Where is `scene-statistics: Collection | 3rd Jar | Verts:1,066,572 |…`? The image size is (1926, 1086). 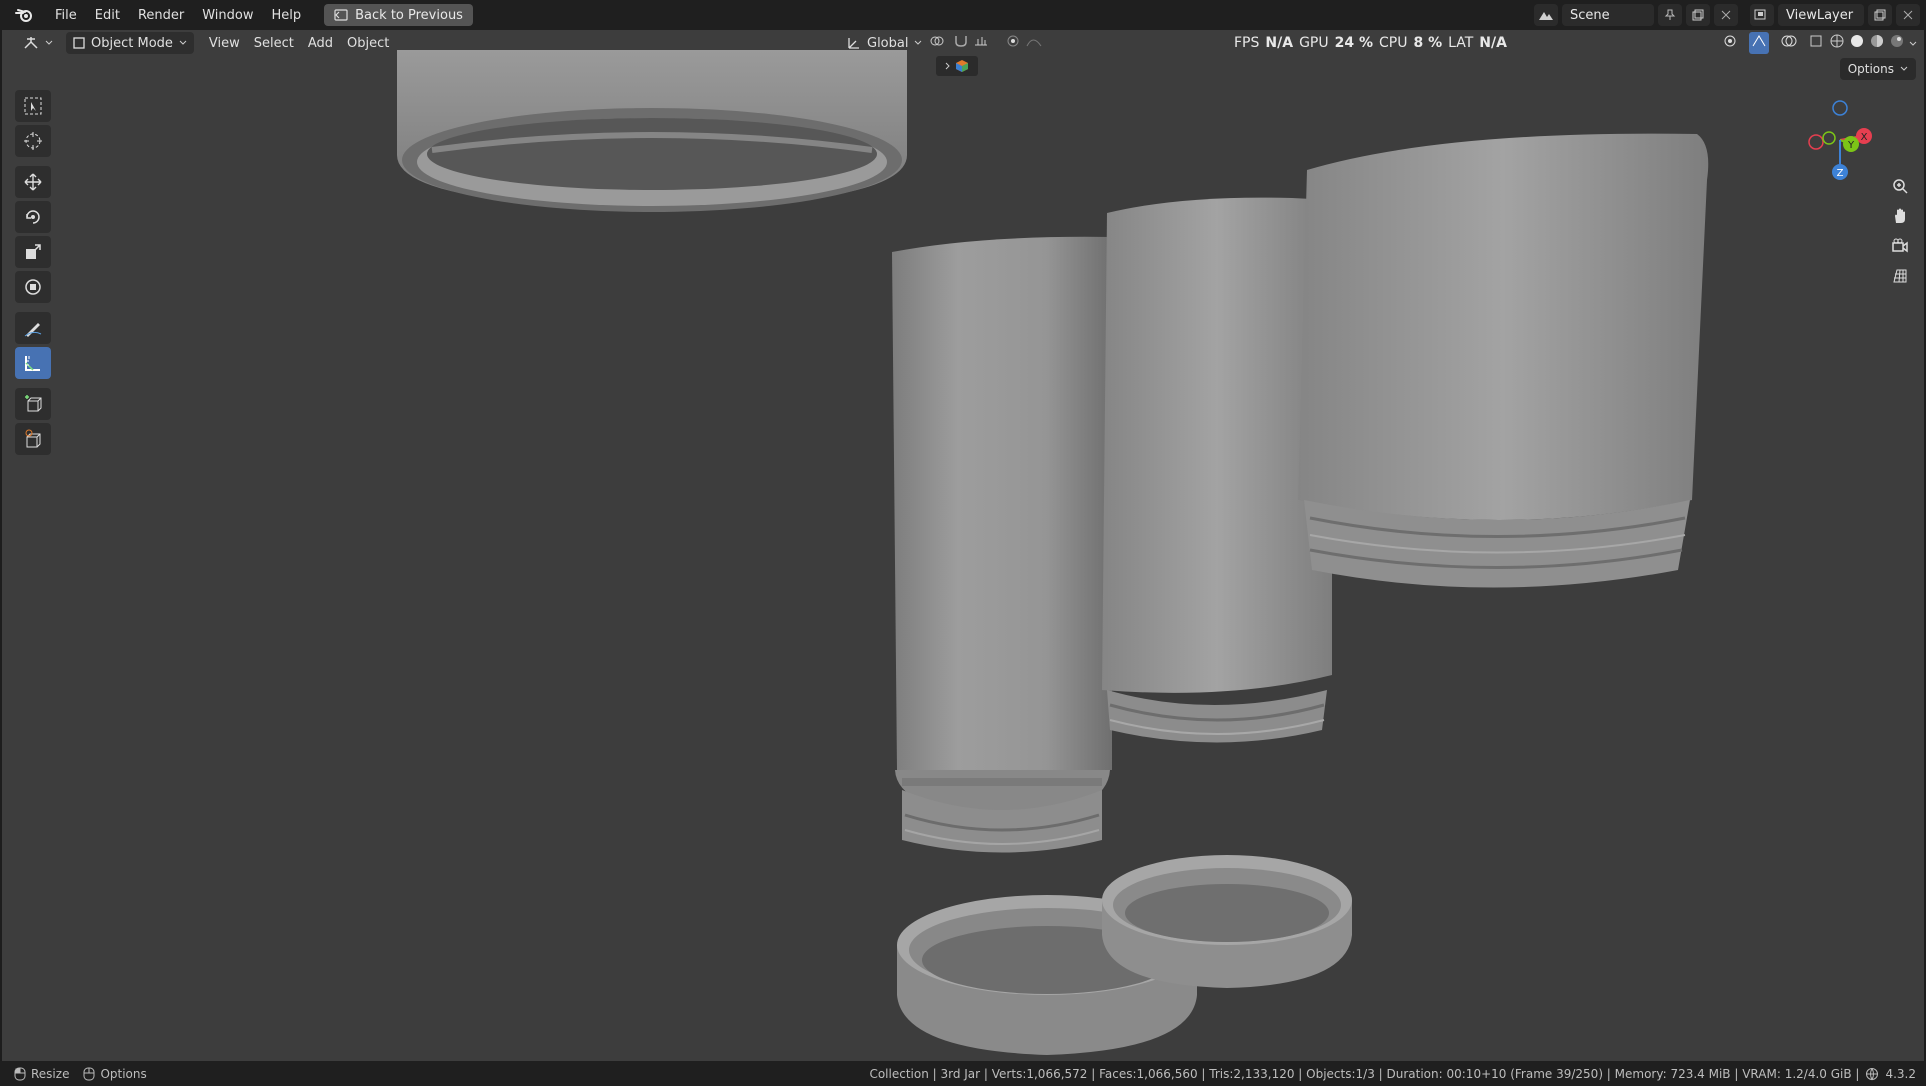 scene-statistics: Collection | 3rd Jar | Verts:1,066,572 |… is located at coordinates (1364, 1073).